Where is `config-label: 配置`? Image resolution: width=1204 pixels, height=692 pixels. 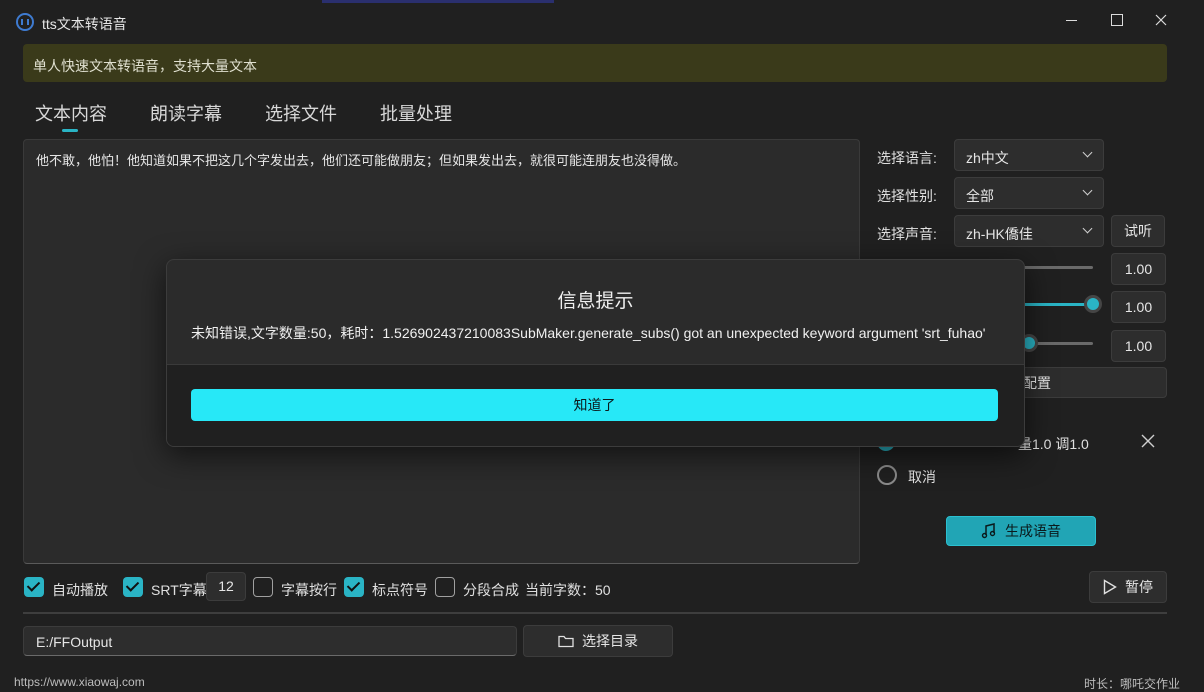 config-label: 配置 is located at coordinates (1037, 382).